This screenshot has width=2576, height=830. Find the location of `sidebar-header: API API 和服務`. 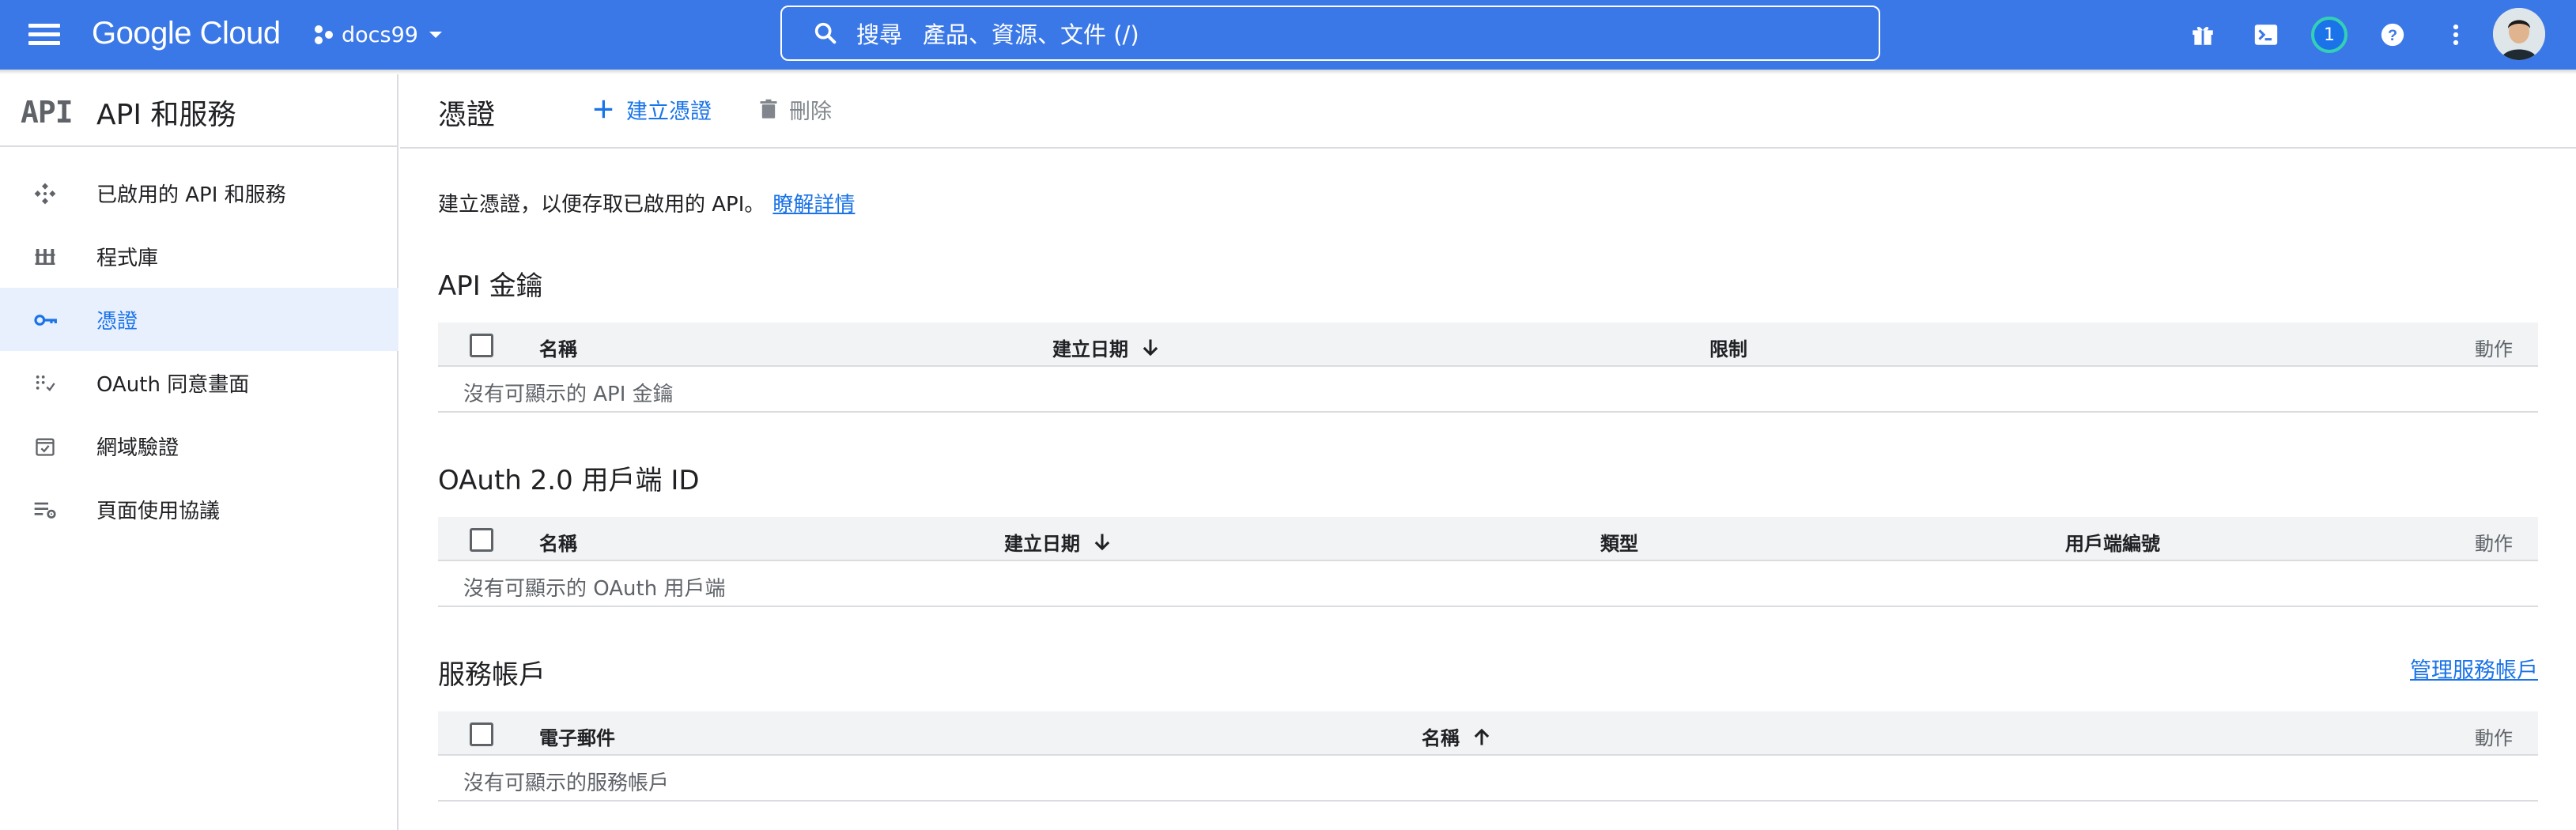

sidebar-header: API API 和服務 is located at coordinates (199, 110).